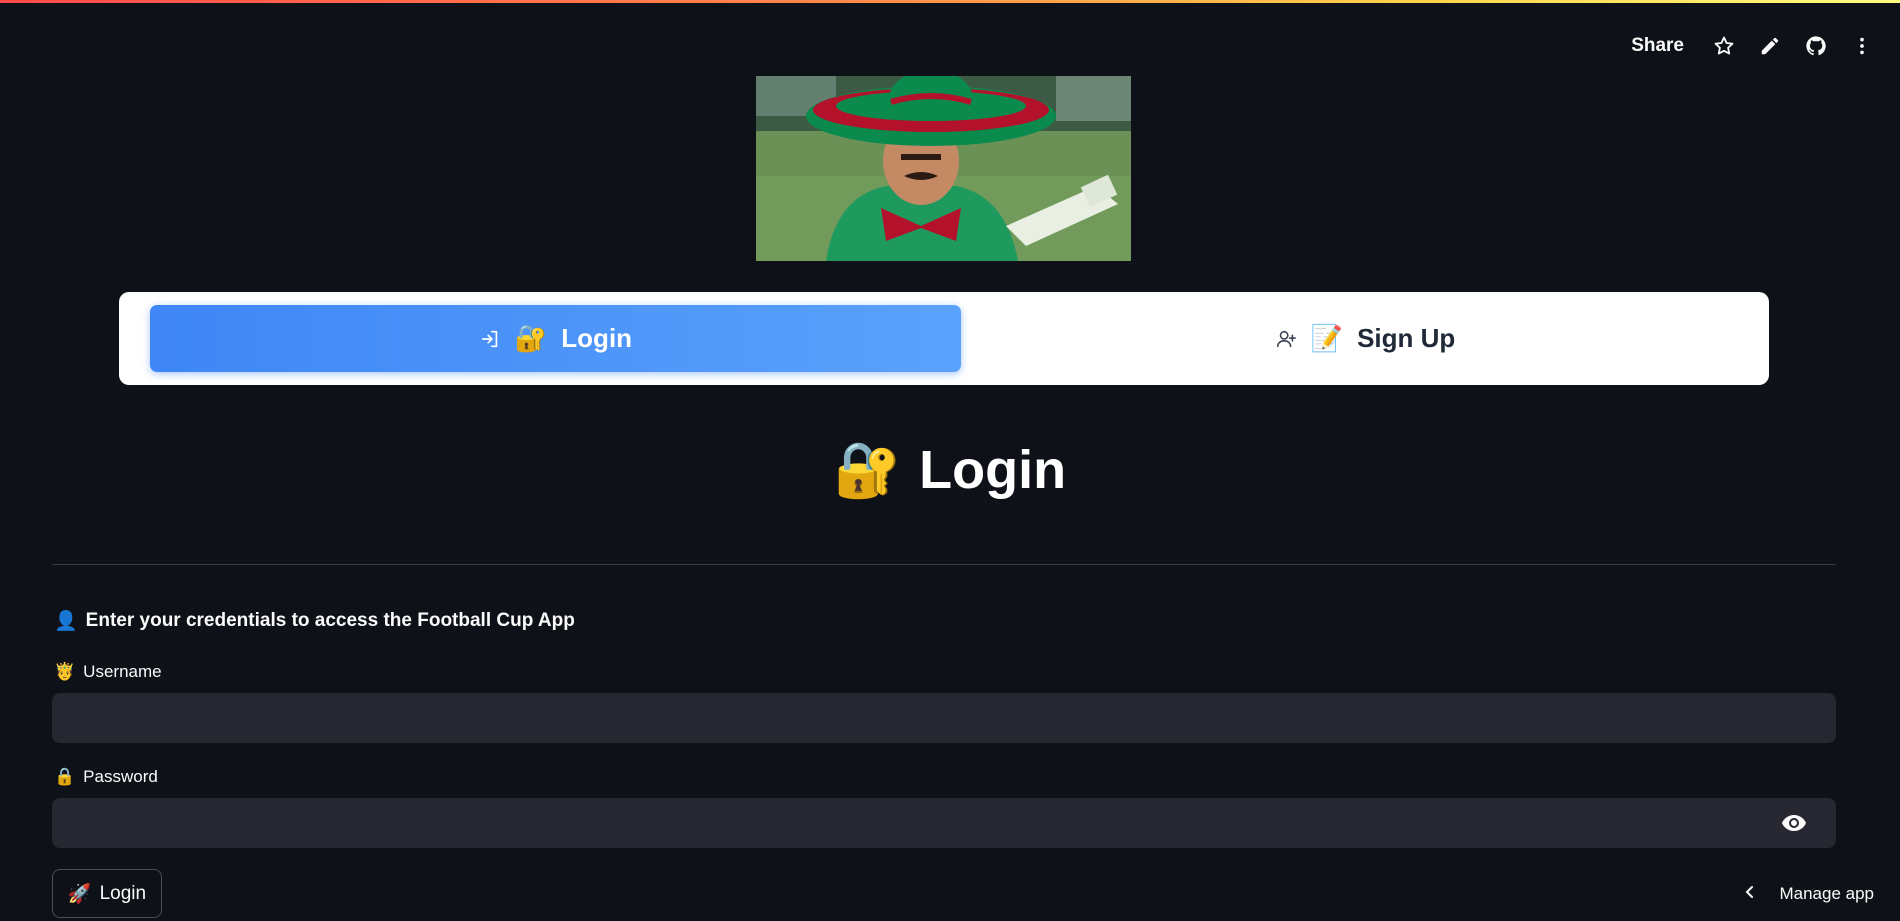  Describe the element at coordinates (944, 564) in the screenshot. I see `divider` at that location.